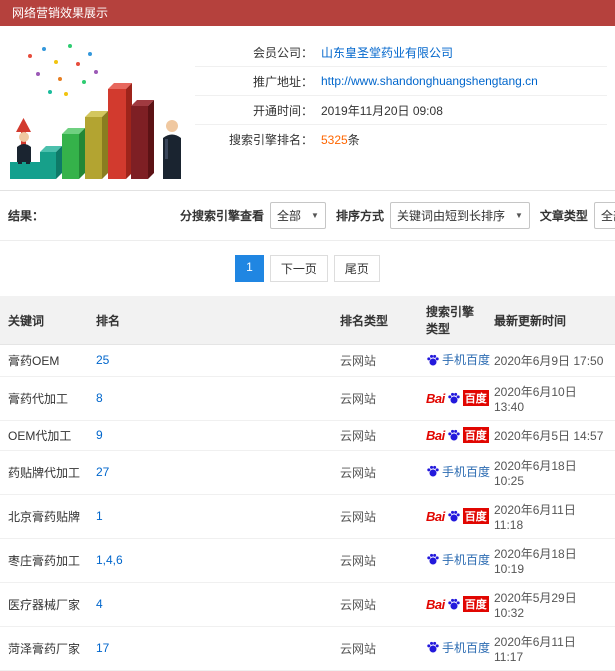 Image resolution: width=615 pixels, height=671 pixels. I want to click on info-row-open-time: 开通时间： 2019年11月20日 09:08, so click(401, 110).